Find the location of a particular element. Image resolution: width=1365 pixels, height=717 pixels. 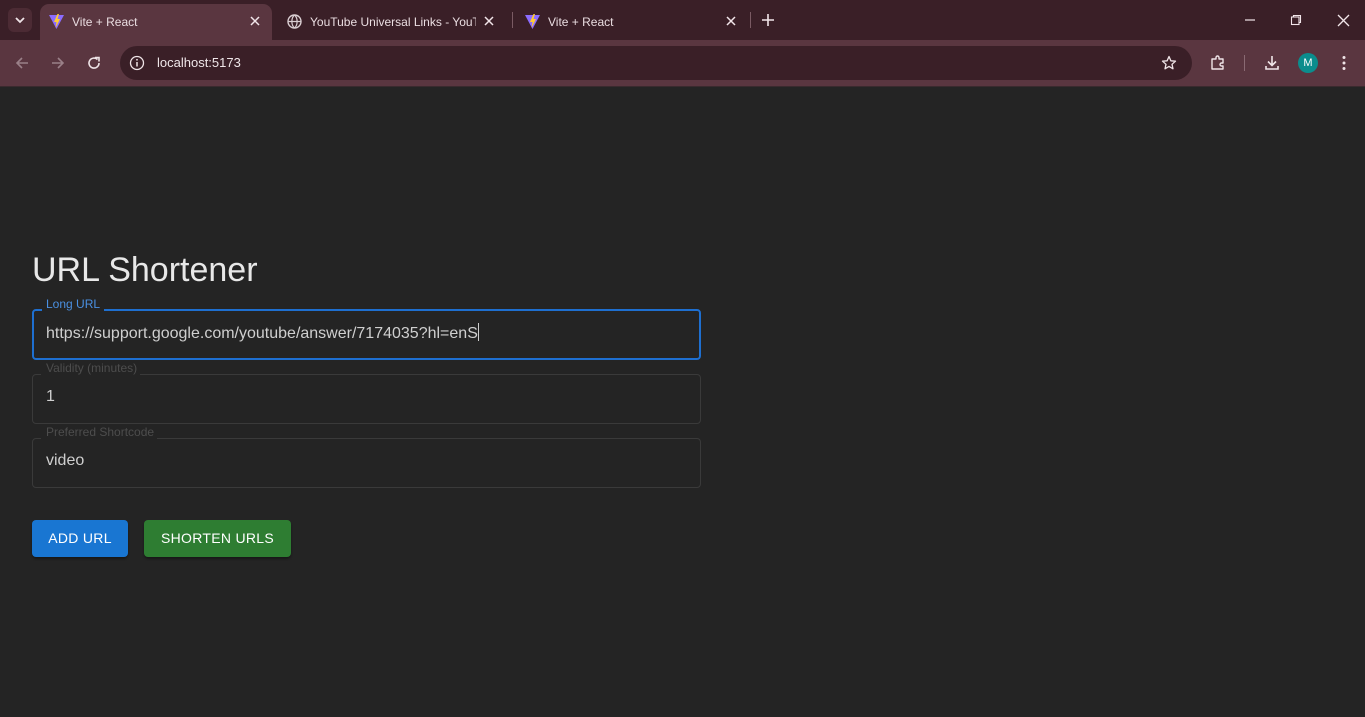

toolbar-separator is located at coordinates (1244, 63).